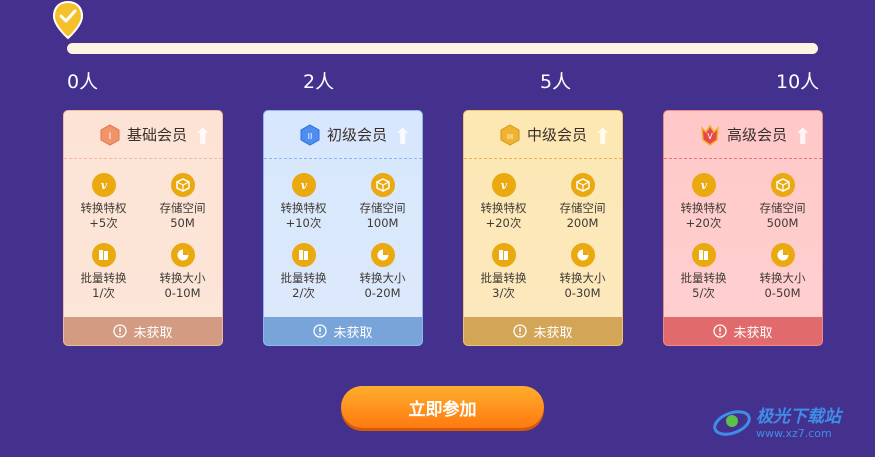 The image size is (875, 457). Describe the element at coordinates (582, 278) in the screenshot. I see `feature-convert-size: 转换大小 0-30M` at that location.